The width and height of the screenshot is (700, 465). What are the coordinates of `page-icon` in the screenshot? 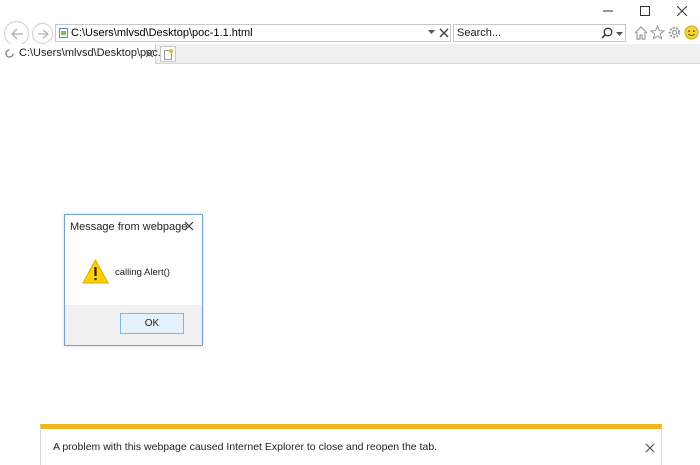 It's located at (63, 33).